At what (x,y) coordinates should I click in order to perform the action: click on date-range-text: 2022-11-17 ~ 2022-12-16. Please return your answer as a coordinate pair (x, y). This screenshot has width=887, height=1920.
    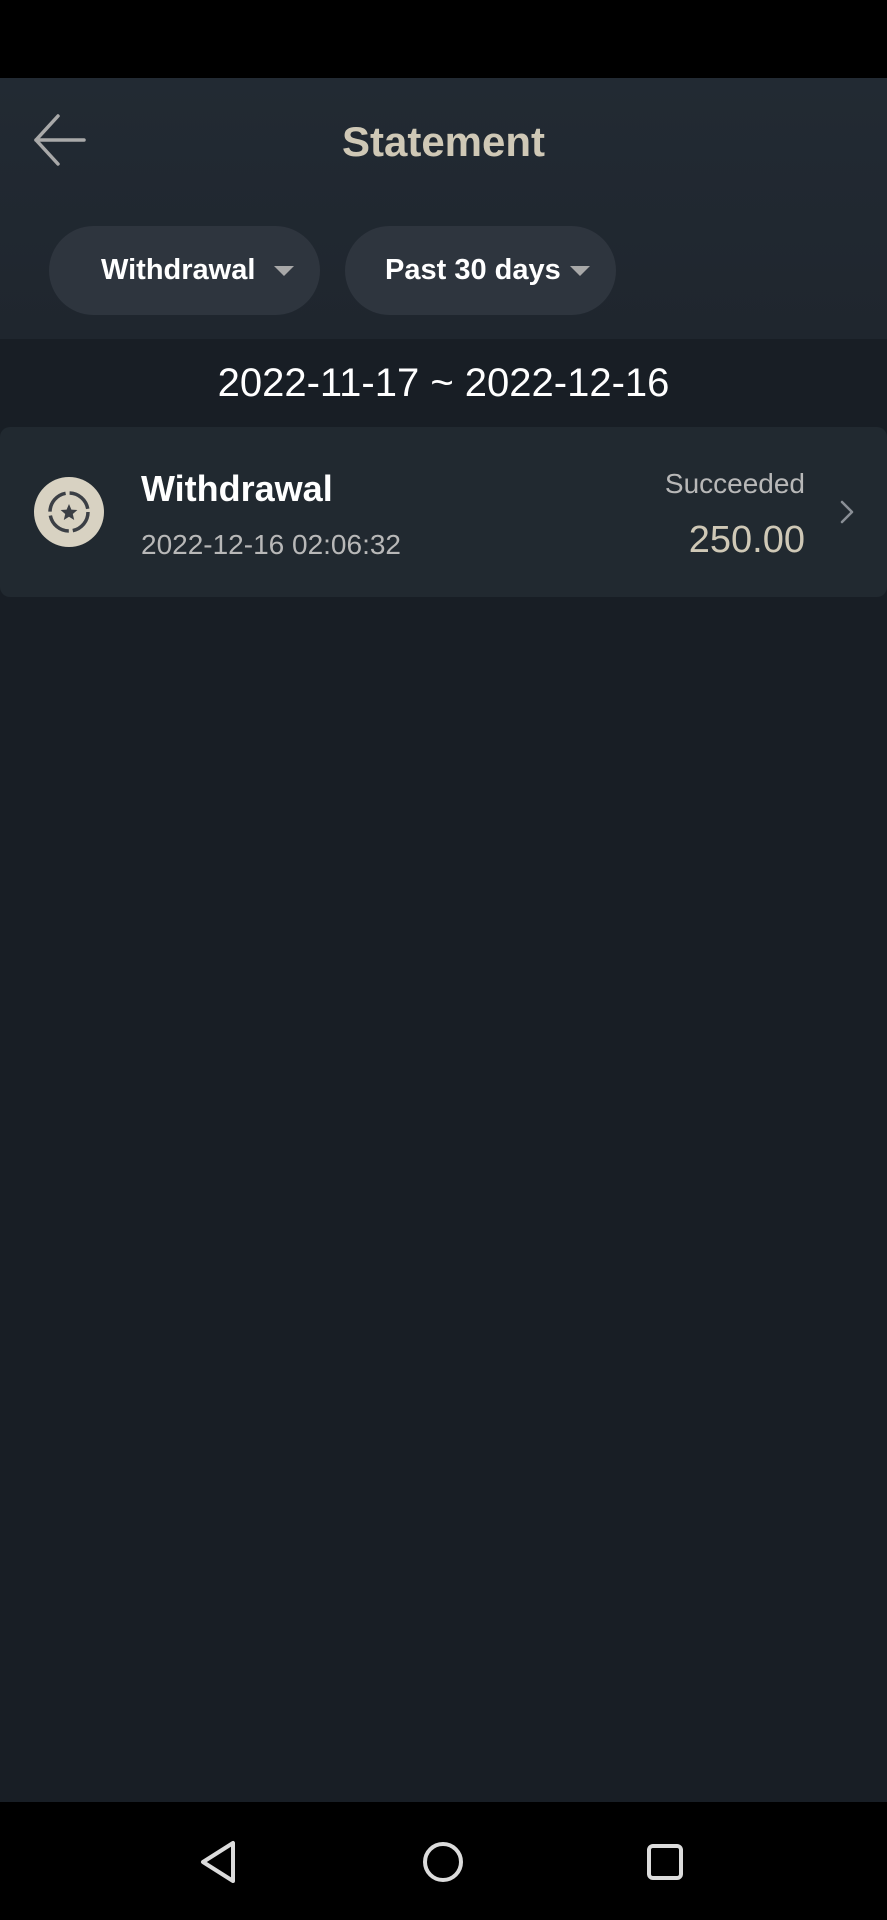
    Looking at the image, I should click on (443, 383).